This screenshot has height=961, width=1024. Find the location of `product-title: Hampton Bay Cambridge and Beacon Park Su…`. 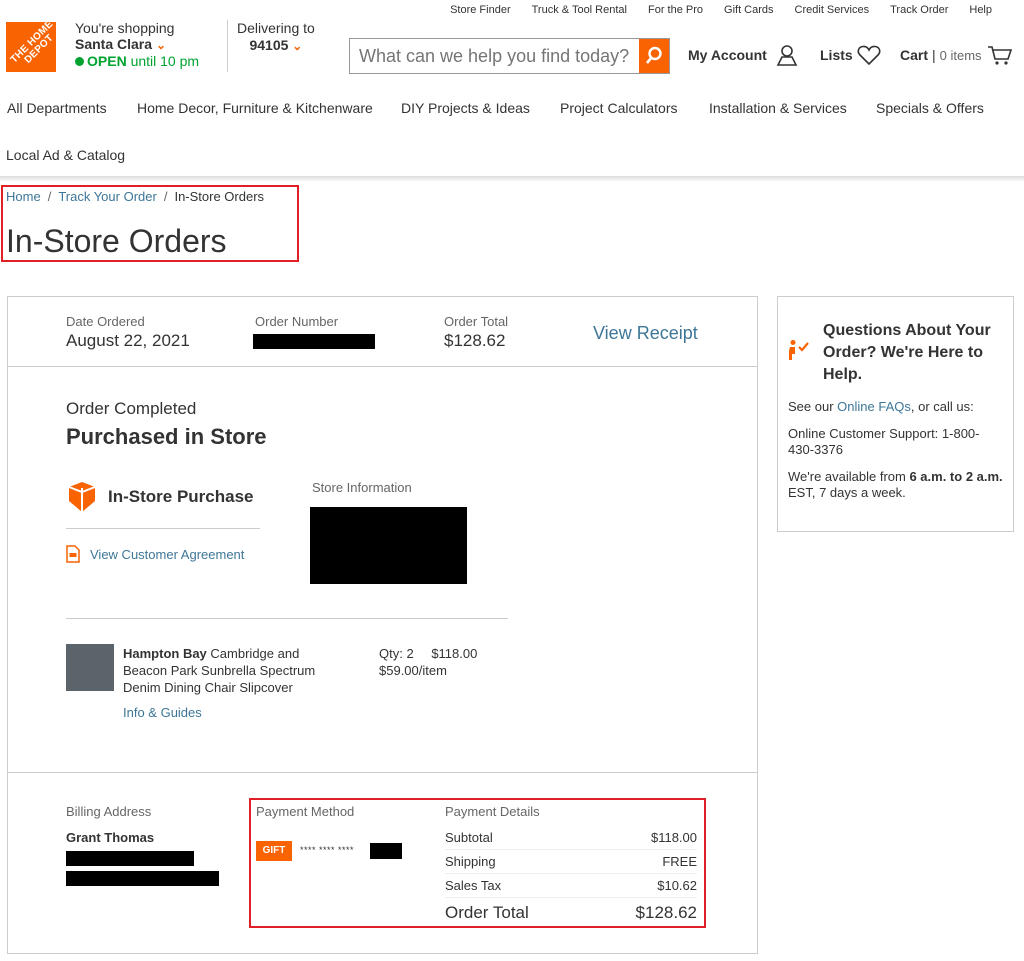

product-title: Hampton Bay Cambridge and Beacon Park Su… is located at coordinates (233, 670).